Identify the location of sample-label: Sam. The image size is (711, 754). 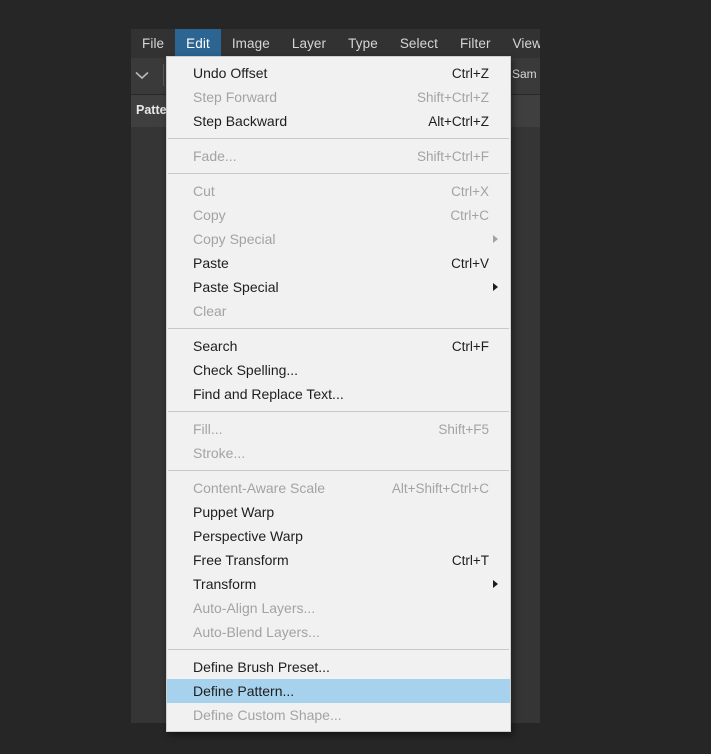
(524, 74).